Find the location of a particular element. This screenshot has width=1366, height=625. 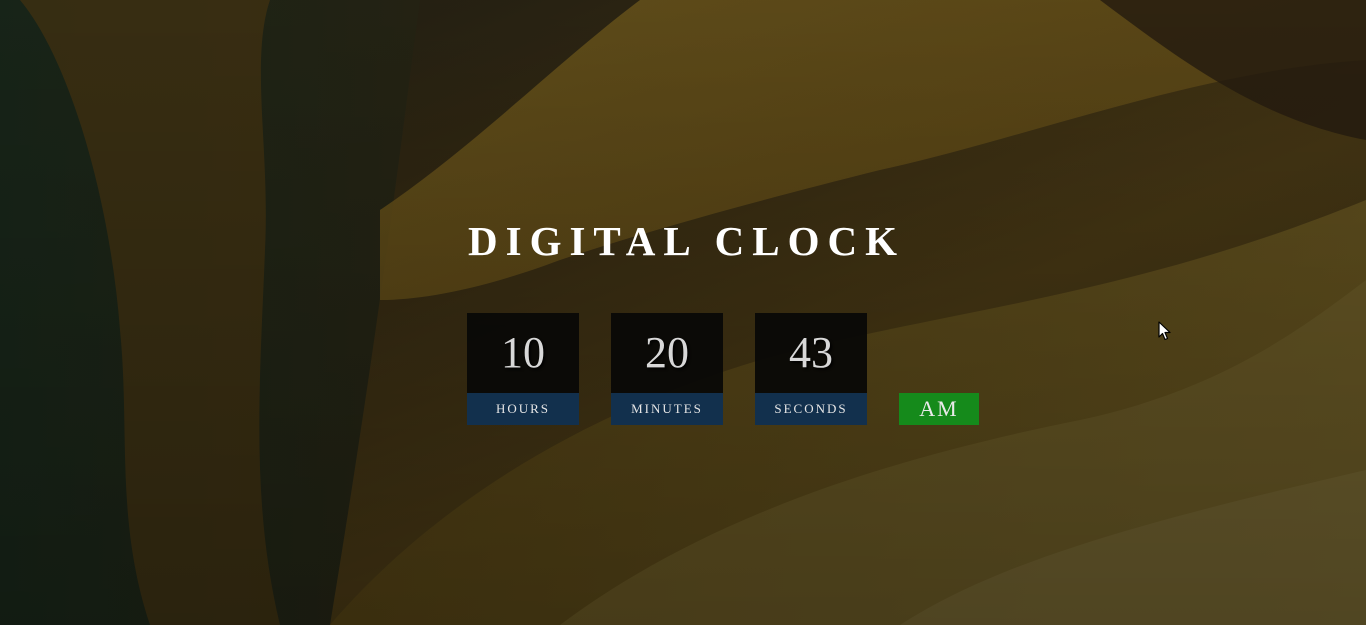

seconds-value: 43 is located at coordinates (811, 353).